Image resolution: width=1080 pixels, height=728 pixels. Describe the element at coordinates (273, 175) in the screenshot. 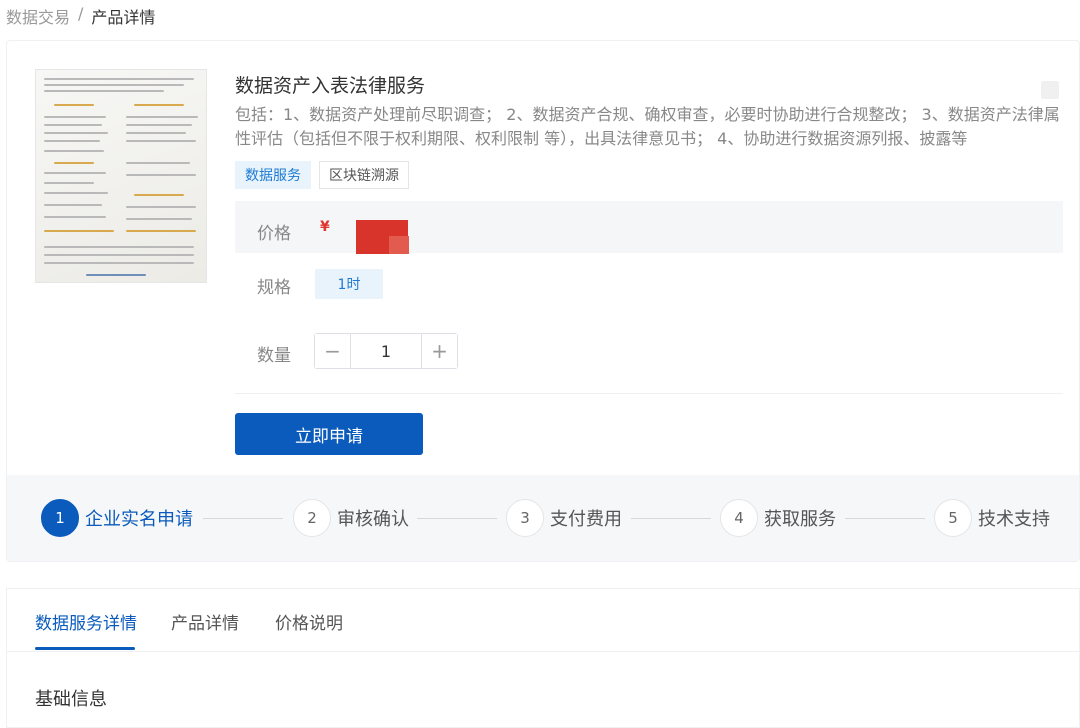

I see `tag-data-service: 数据服务` at that location.